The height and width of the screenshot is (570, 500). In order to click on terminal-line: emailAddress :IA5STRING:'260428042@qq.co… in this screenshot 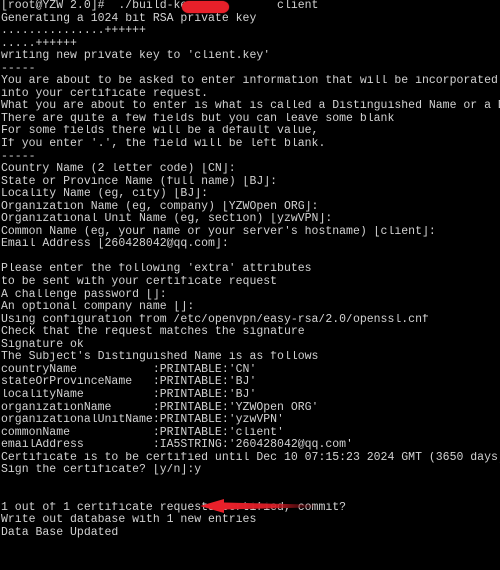, I will do `click(177, 445)`.